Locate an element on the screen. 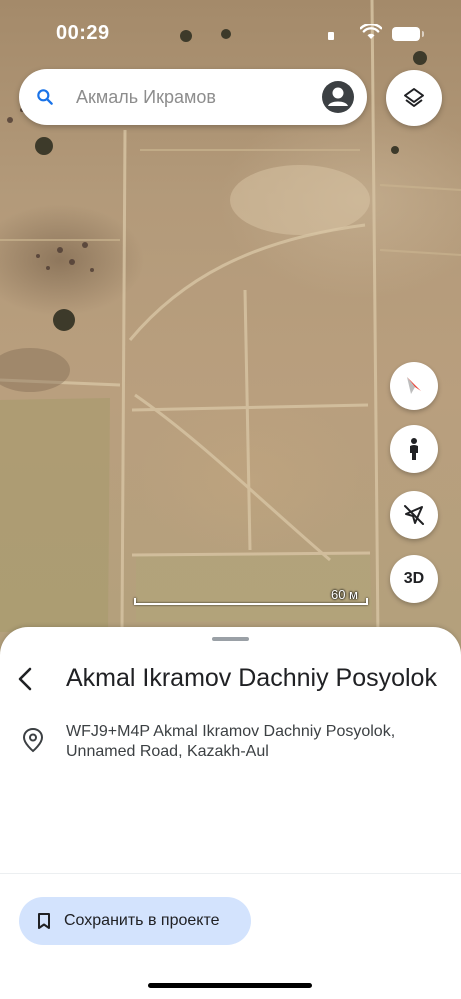  status-time: 00:29 is located at coordinates (83, 33).